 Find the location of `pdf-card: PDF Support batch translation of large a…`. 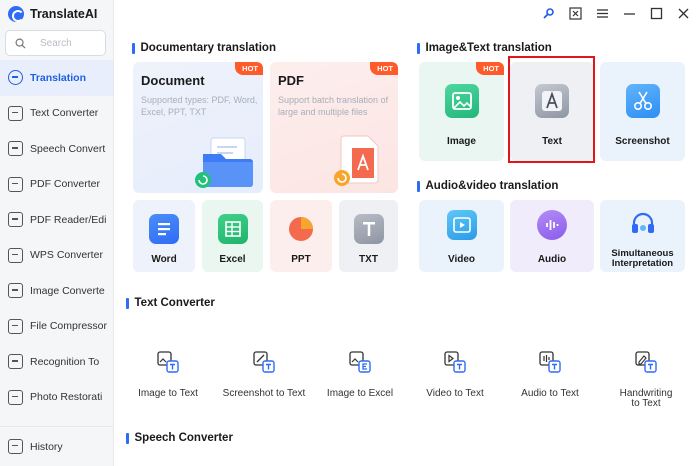

pdf-card: PDF Support batch translation of large a… is located at coordinates (334, 127).